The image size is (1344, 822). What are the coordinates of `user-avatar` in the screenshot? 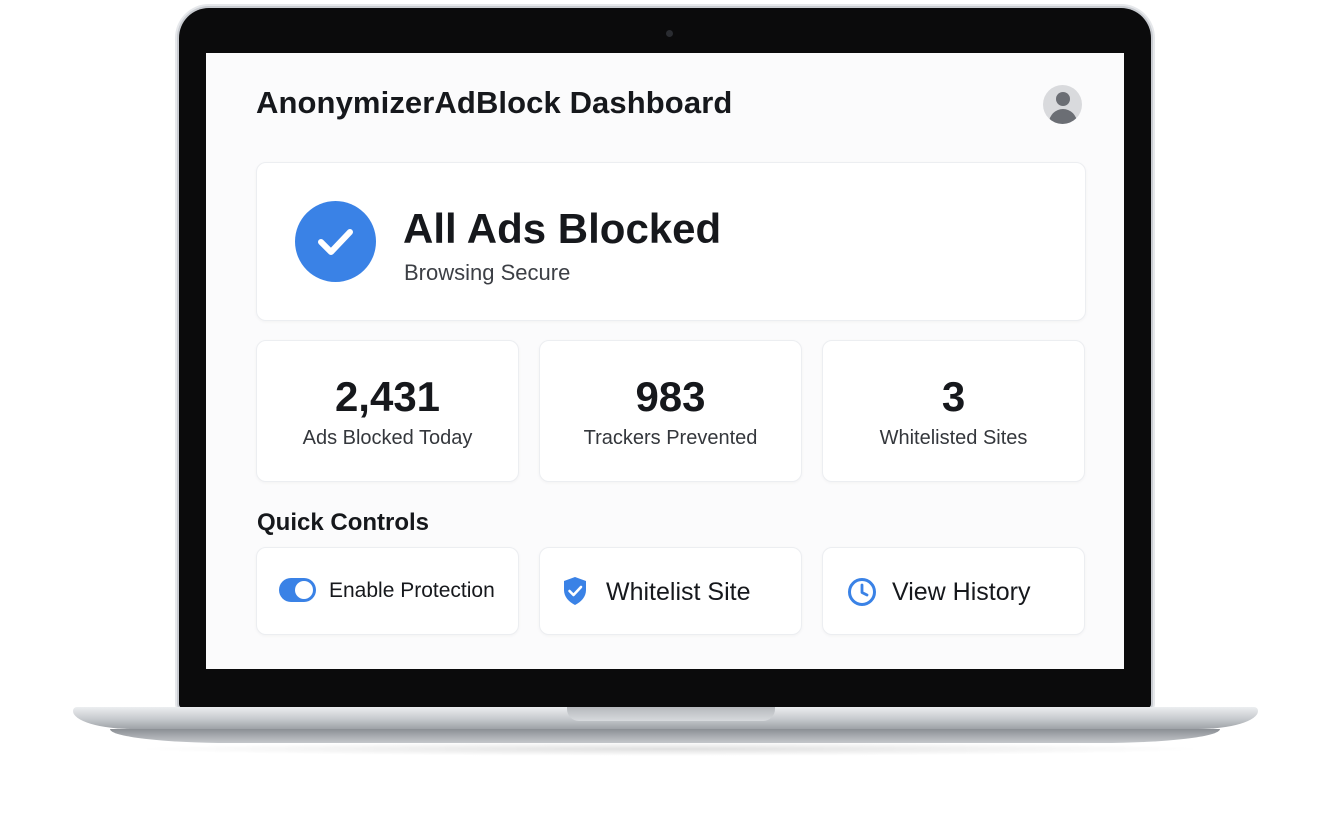 It's located at (1062, 104).